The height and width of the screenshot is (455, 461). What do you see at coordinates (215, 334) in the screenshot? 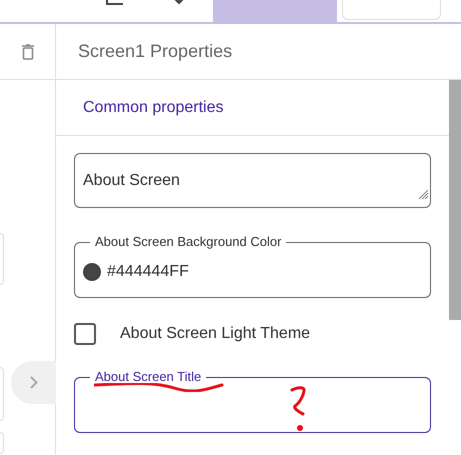
I see `checkbox-label: About Screen Light Theme` at bounding box center [215, 334].